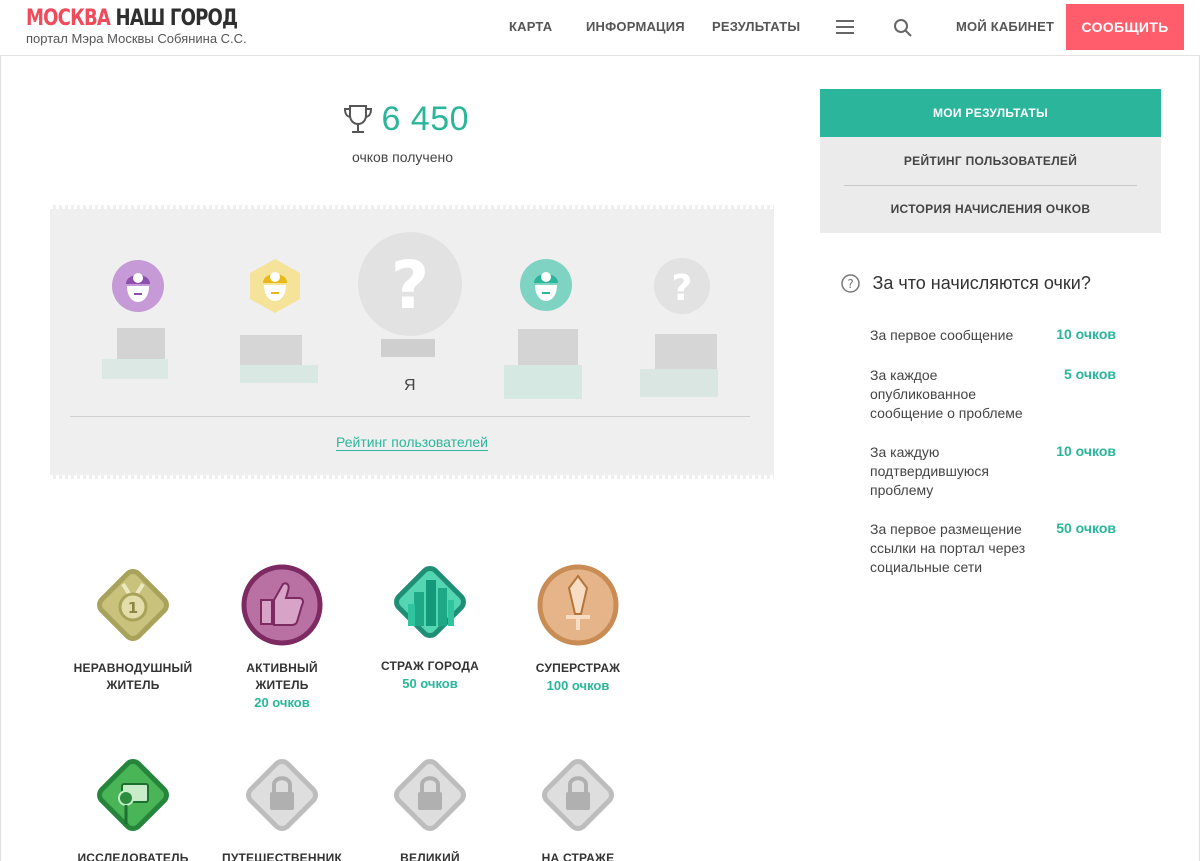 This screenshot has height=861, width=1200. Describe the element at coordinates (402, 157) in the screenshot. I see `score-label: очков получено` at that location.